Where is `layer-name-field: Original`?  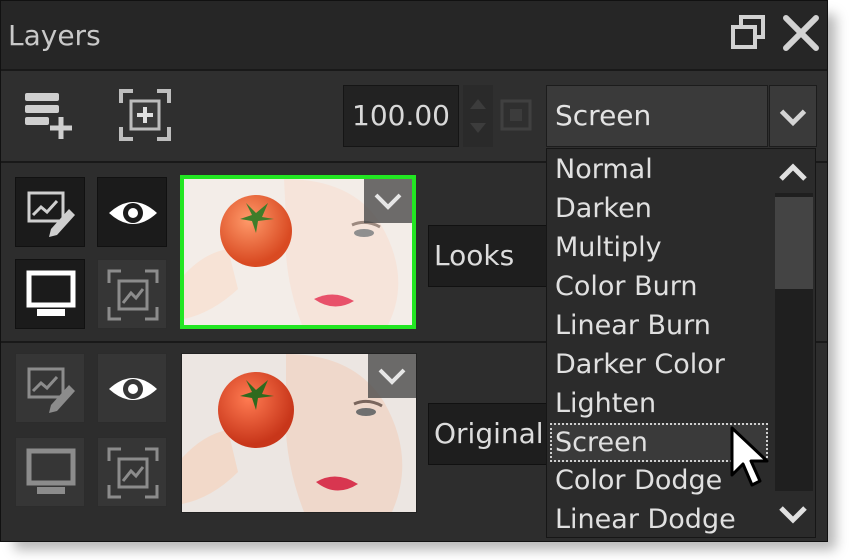
layer-name-field: Original is located at coordinates (488, 434).